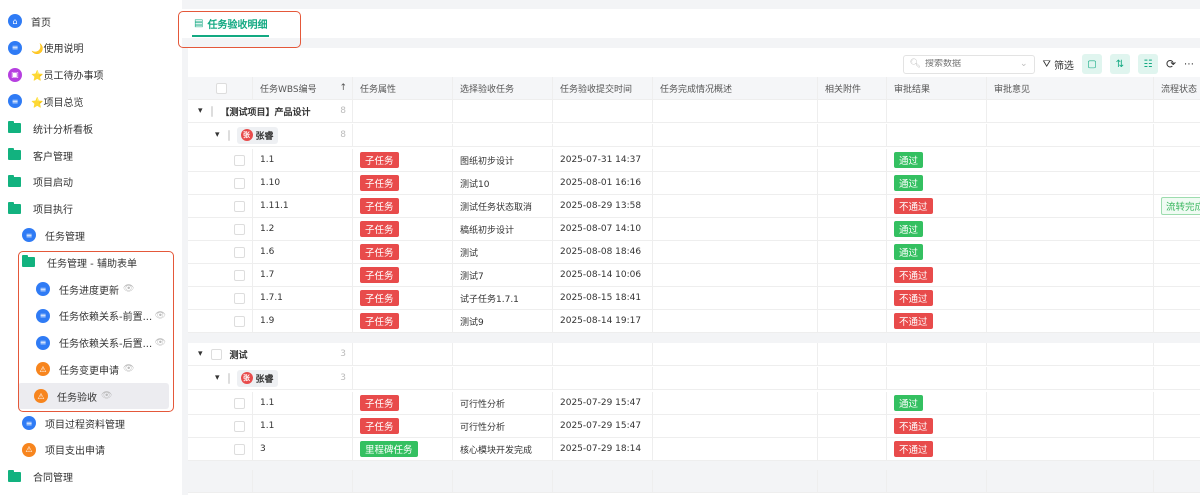 This screenshot has height=495, width=1200. Describe the element at coordinates (694, 229) in the screenshot. I see `table-row: 1.2 子任务 稿纸初步设计 2025-08-07 14:10 通过` at that location.